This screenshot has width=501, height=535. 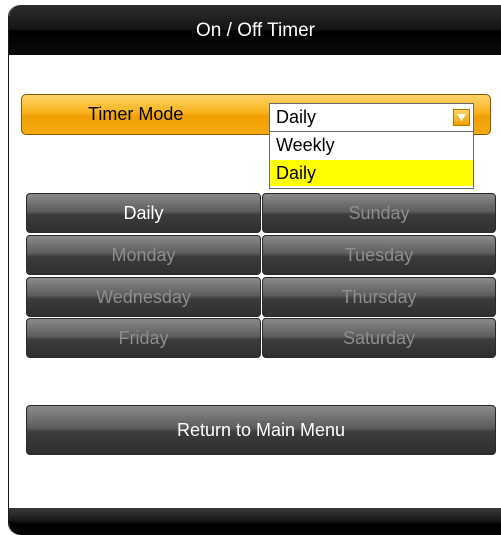 What do you see at coordinates (379, 338) in the screenshot?
I see `day-button-saturday: Saturday` at bounding box center [379, 338].